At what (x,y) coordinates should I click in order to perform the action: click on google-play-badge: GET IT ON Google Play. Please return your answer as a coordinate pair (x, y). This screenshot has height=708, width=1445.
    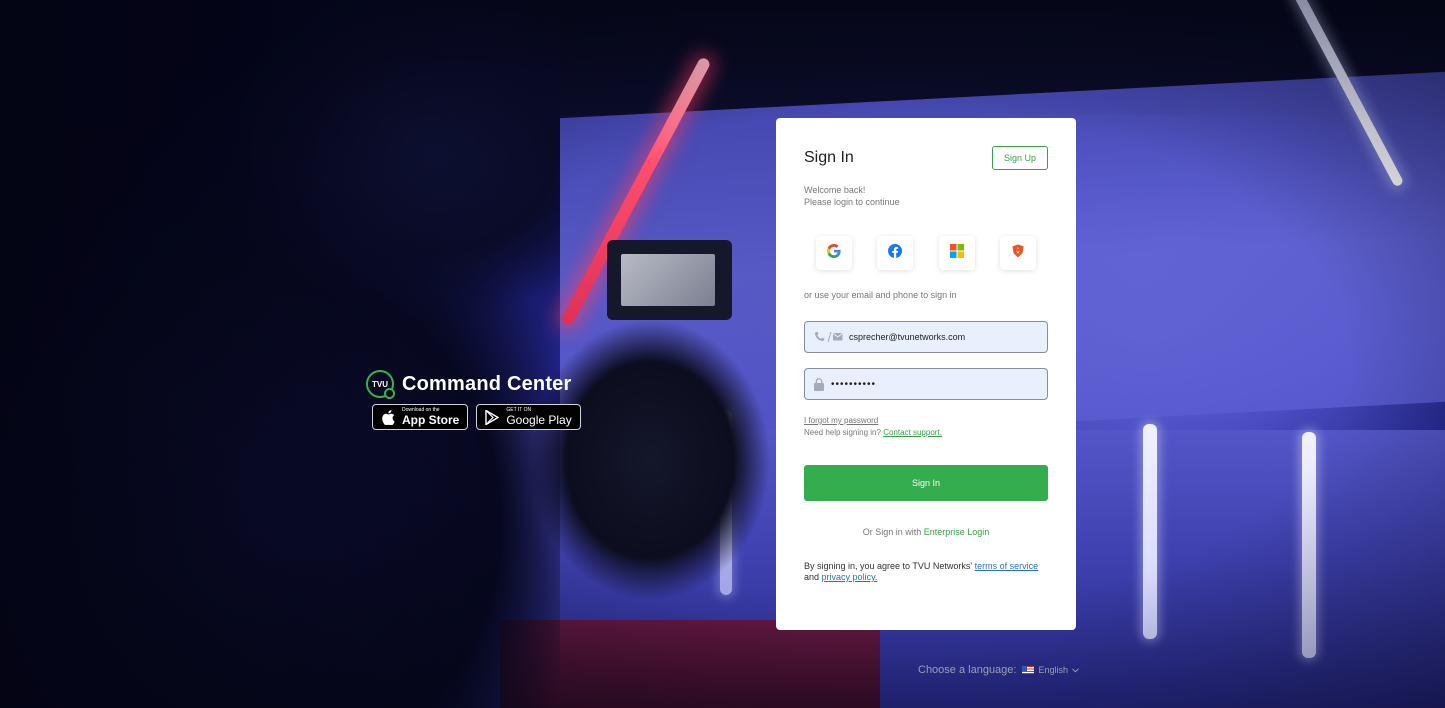
    Looking at the image, I should click on (528, 417).